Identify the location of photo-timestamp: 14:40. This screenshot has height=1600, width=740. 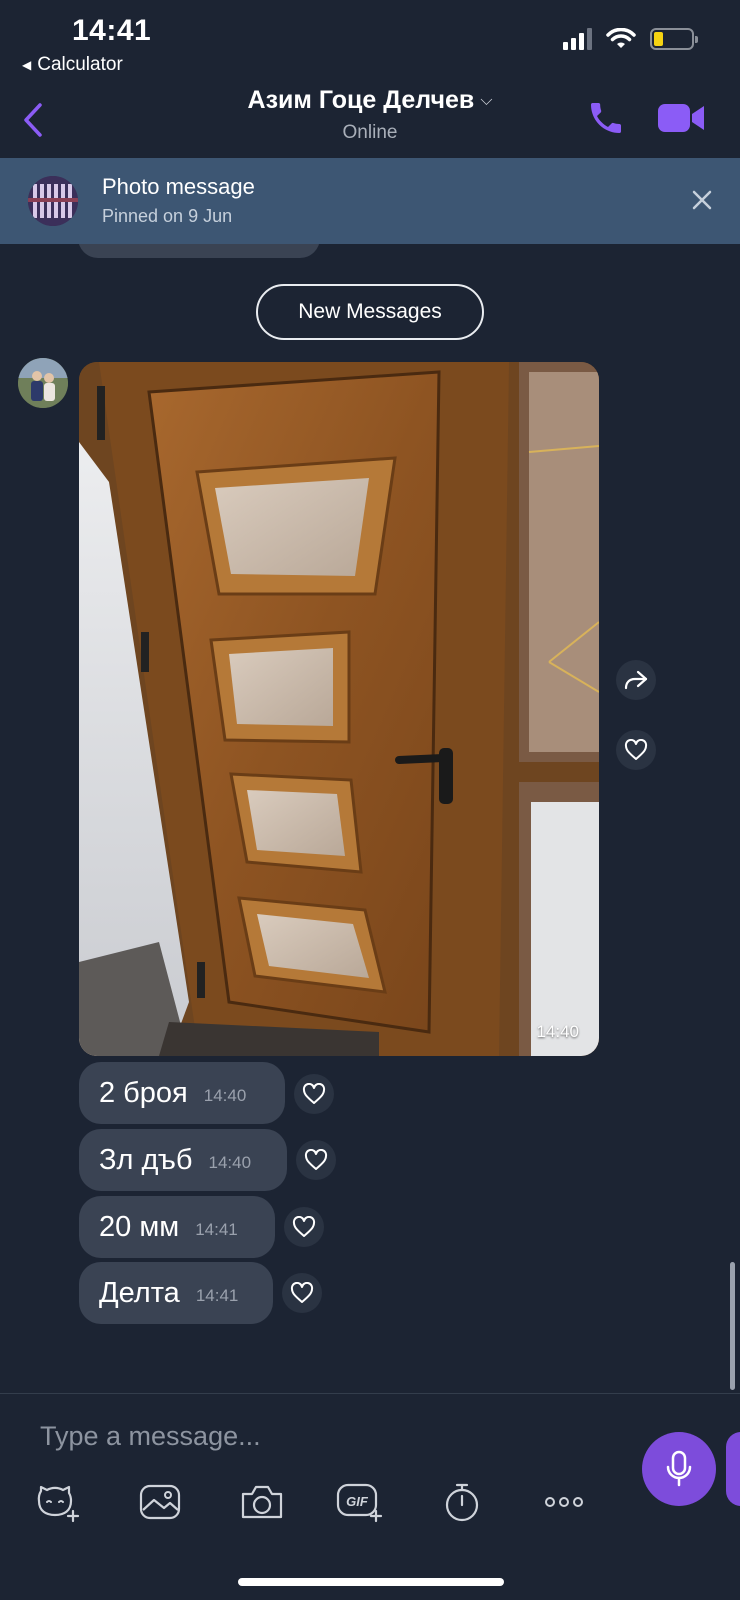
(557, 1031).